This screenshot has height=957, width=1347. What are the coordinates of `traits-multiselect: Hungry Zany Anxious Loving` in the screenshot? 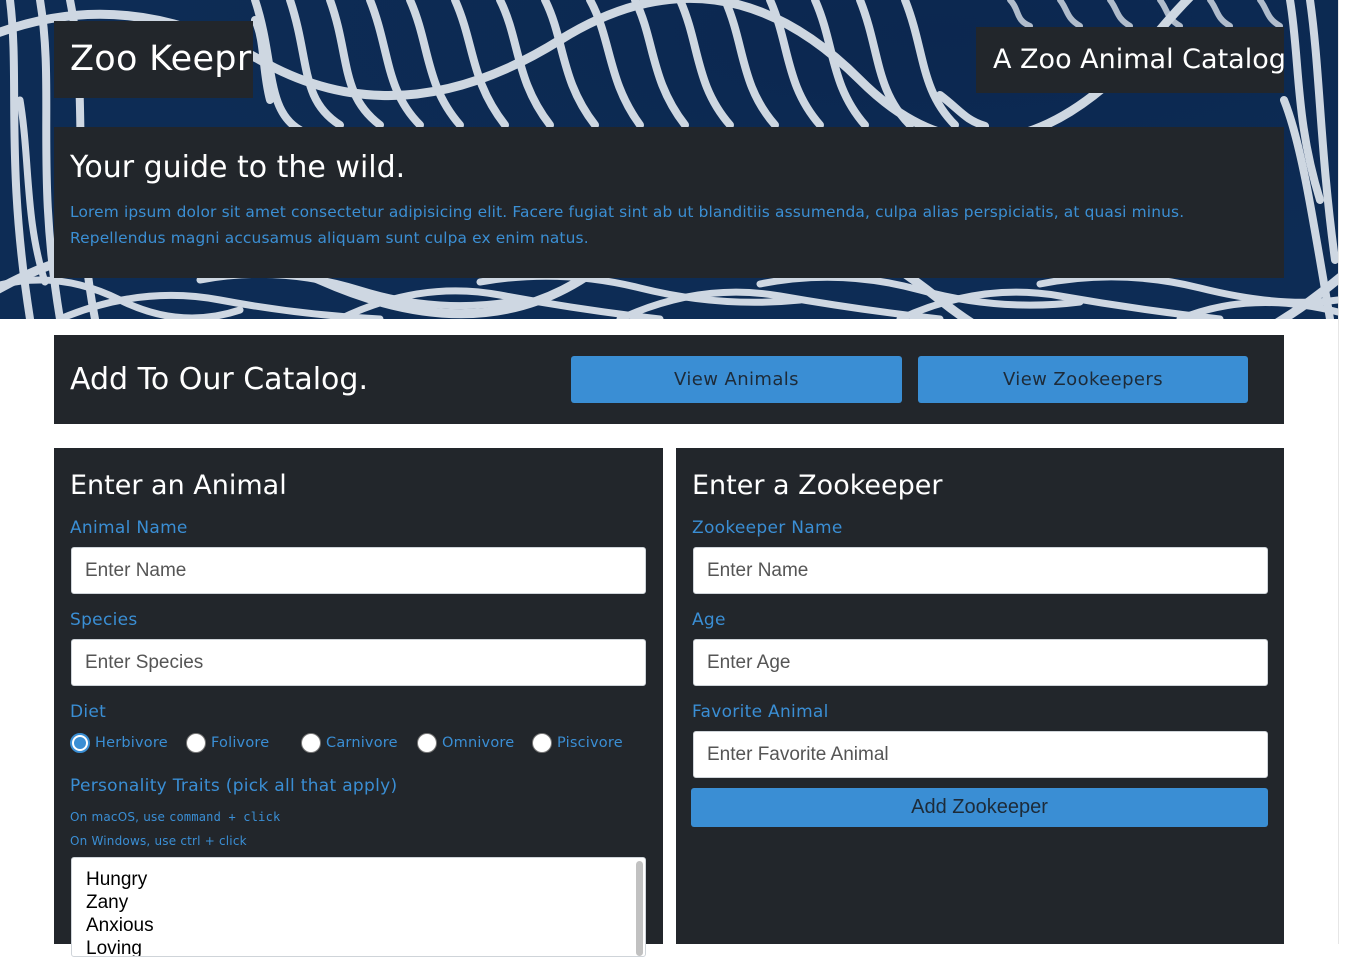 It's located at (358, 907).